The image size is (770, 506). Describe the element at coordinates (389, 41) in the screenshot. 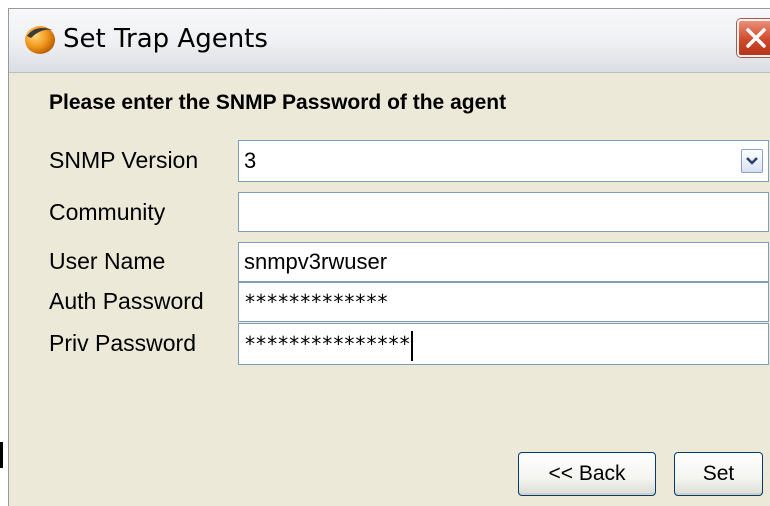

I see `title-bar: Set Trap Agents` at that location.